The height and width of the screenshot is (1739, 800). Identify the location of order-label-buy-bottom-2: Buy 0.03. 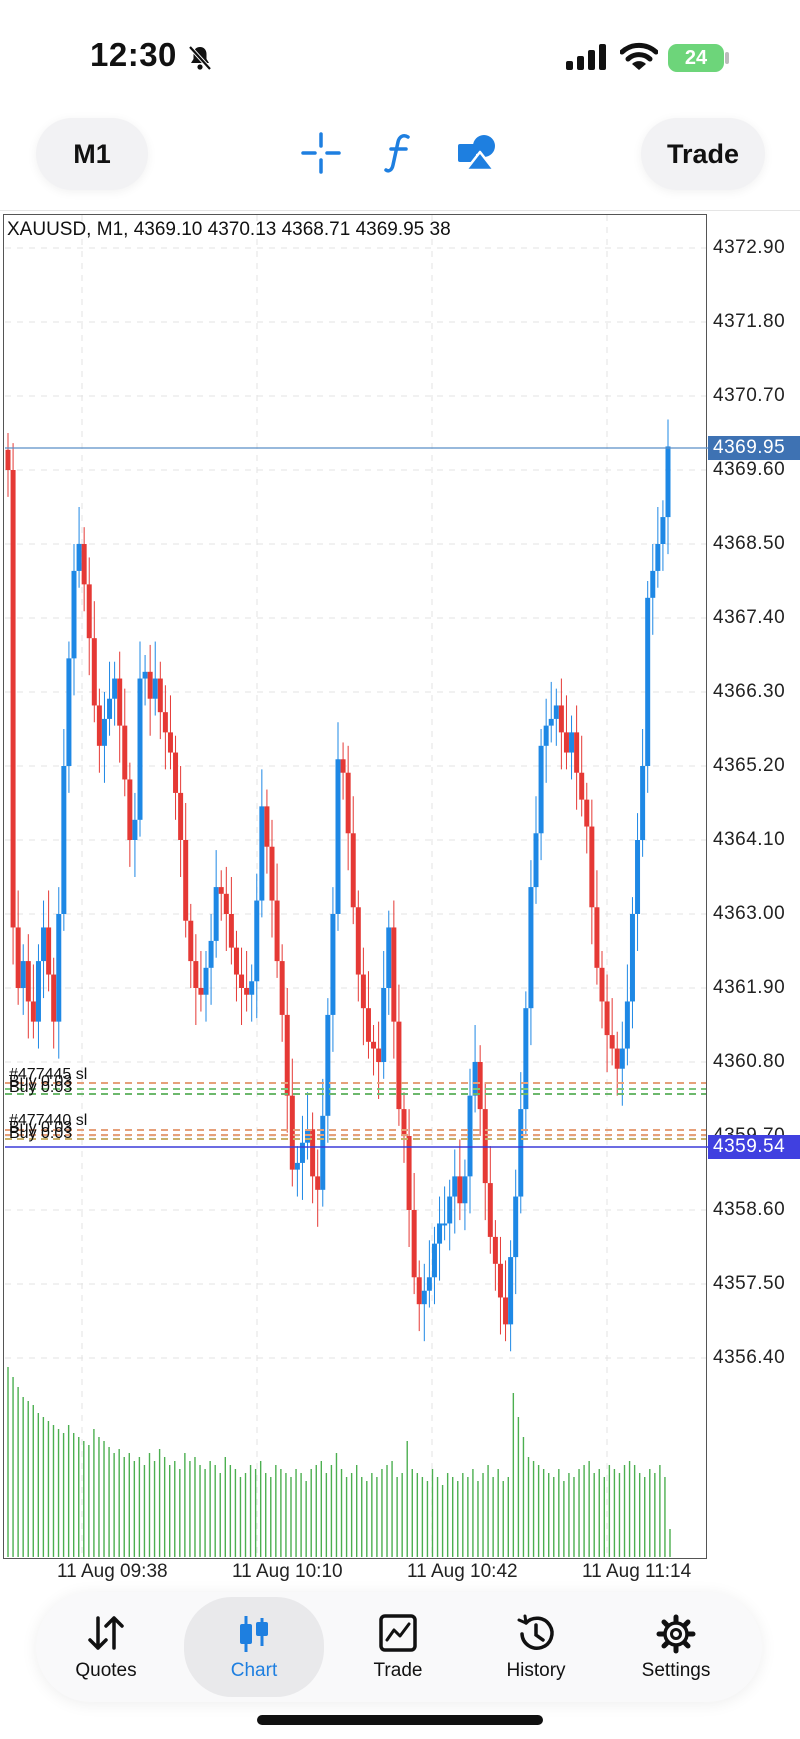
(40, 1134).